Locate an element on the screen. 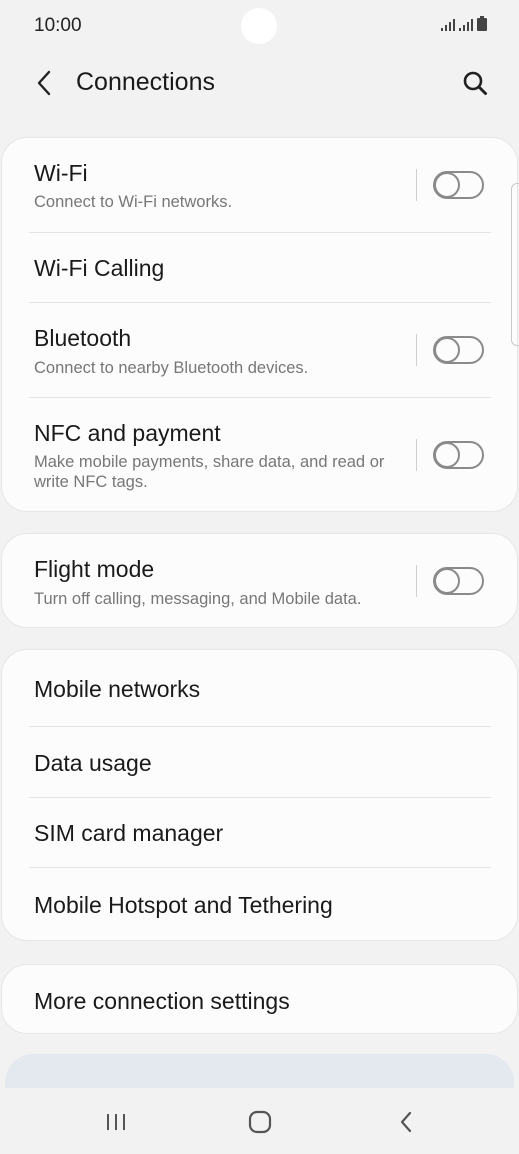 This screenshot has height=1154, width=519. wifi-title: Wi-Fi is located at coordinates (61, 173).